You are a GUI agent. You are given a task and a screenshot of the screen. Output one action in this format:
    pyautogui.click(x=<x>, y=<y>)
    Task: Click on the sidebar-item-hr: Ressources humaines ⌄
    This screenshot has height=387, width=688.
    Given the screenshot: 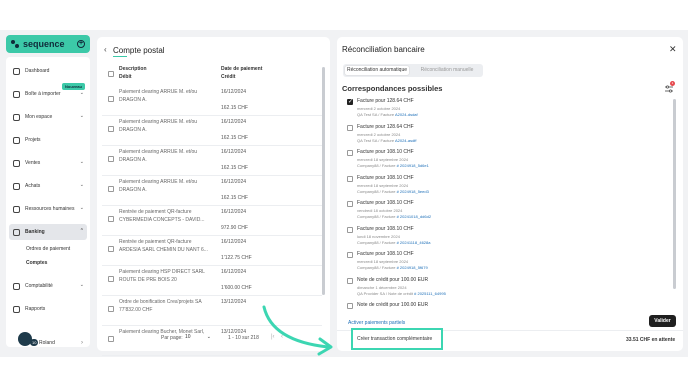 What is the action you would take?
    pyautogui.click(x=48, y=209)
    